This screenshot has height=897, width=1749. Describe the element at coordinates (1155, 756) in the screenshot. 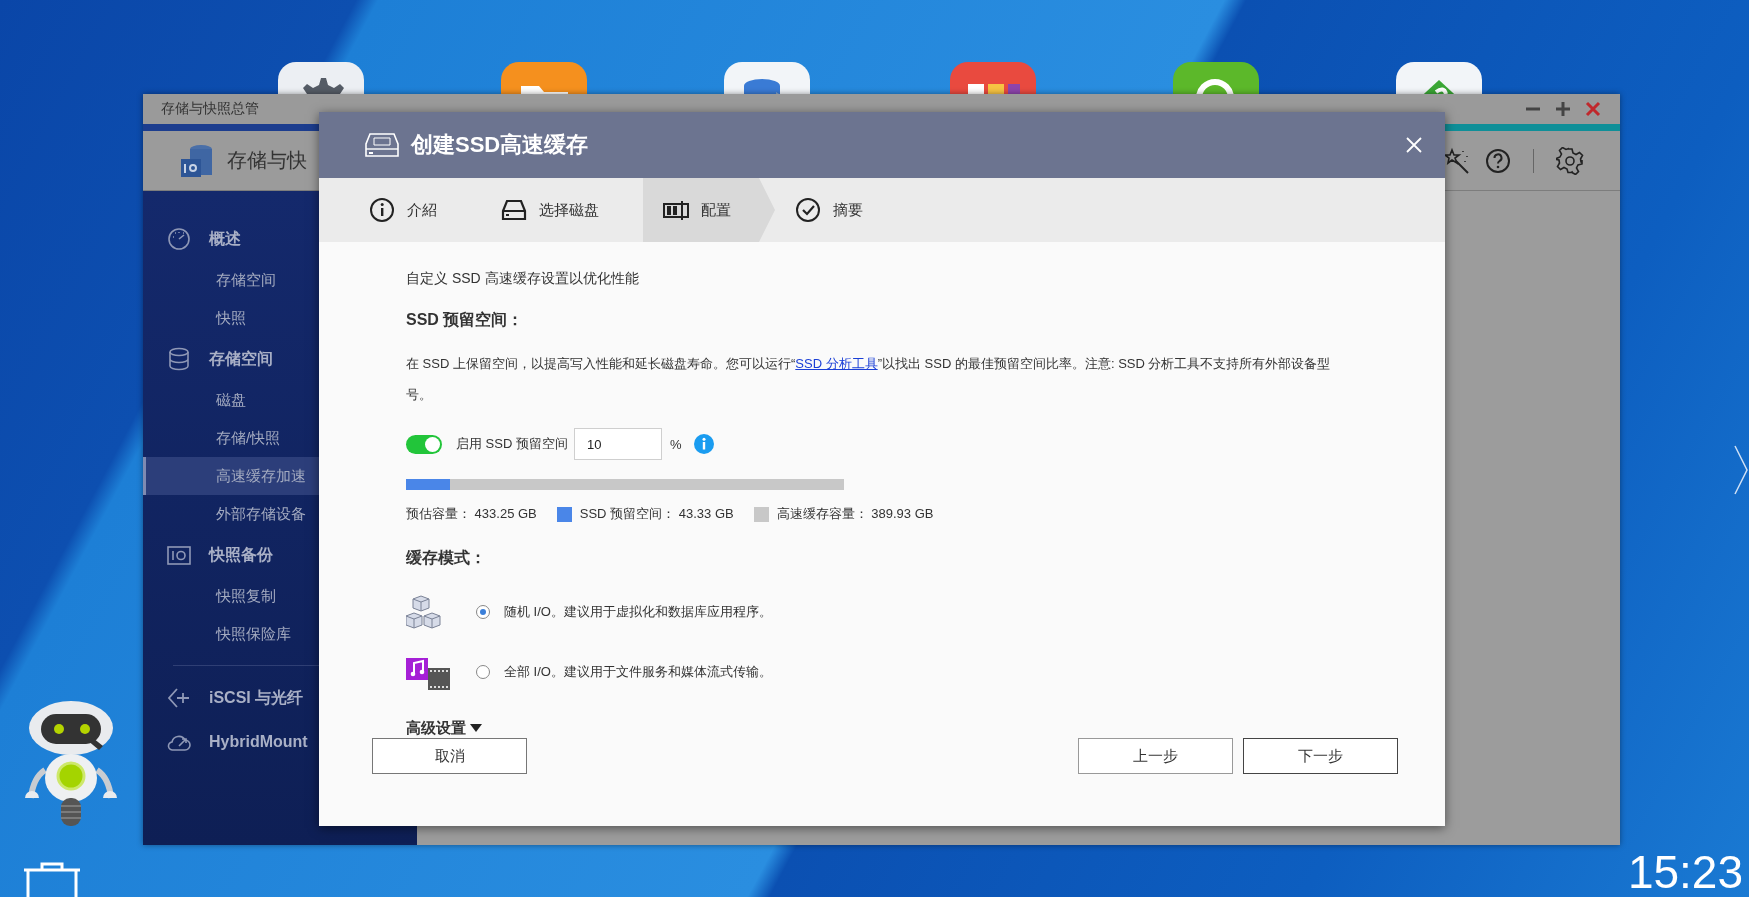

I see `back-button: 上一步` at that location.